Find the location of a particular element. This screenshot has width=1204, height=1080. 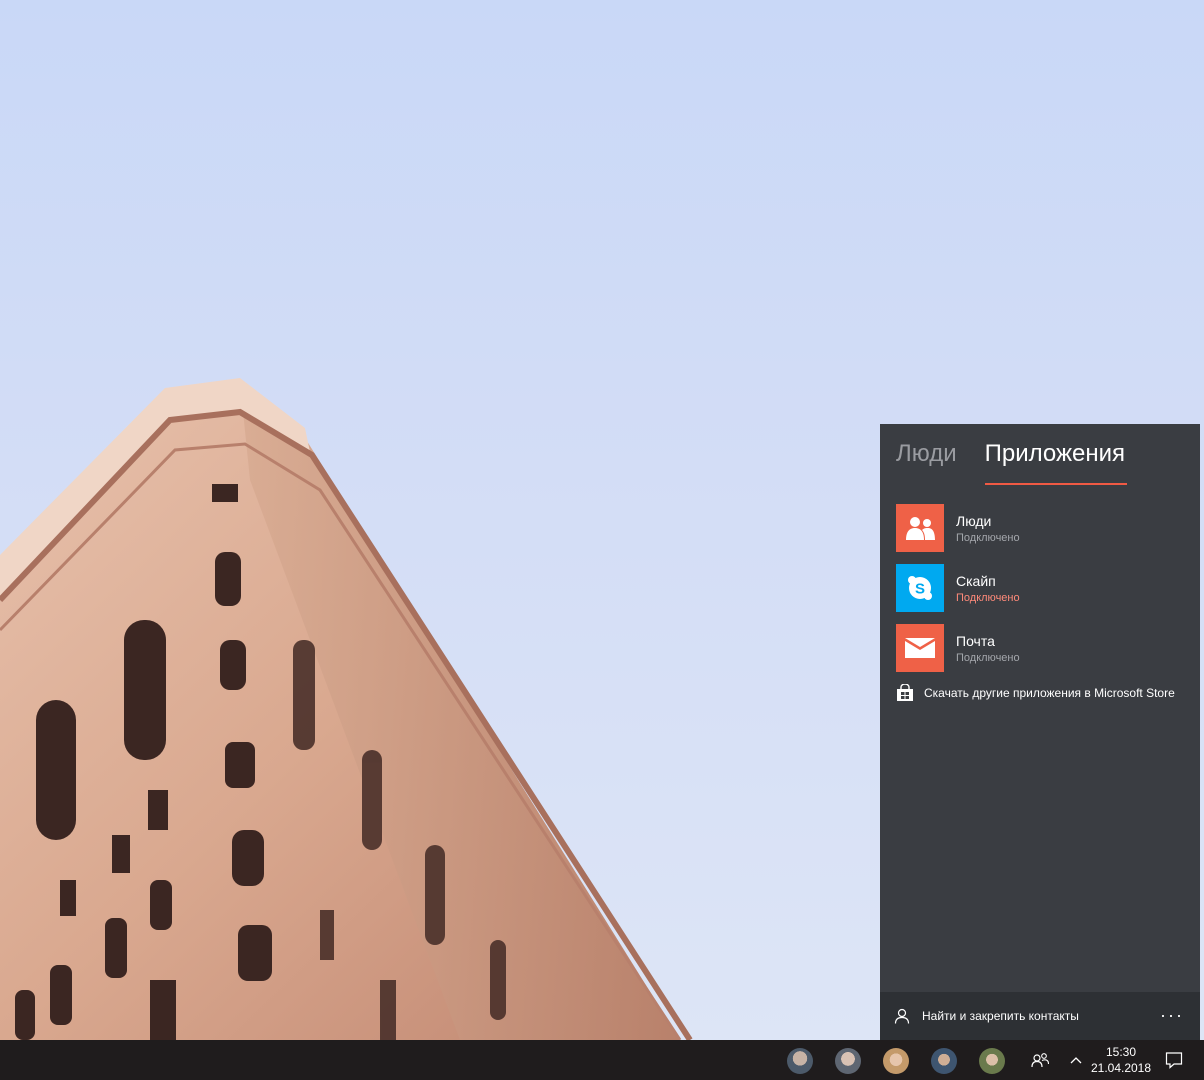

clock-date: 21.04.2018 is located at coordinates (1121, 1068).